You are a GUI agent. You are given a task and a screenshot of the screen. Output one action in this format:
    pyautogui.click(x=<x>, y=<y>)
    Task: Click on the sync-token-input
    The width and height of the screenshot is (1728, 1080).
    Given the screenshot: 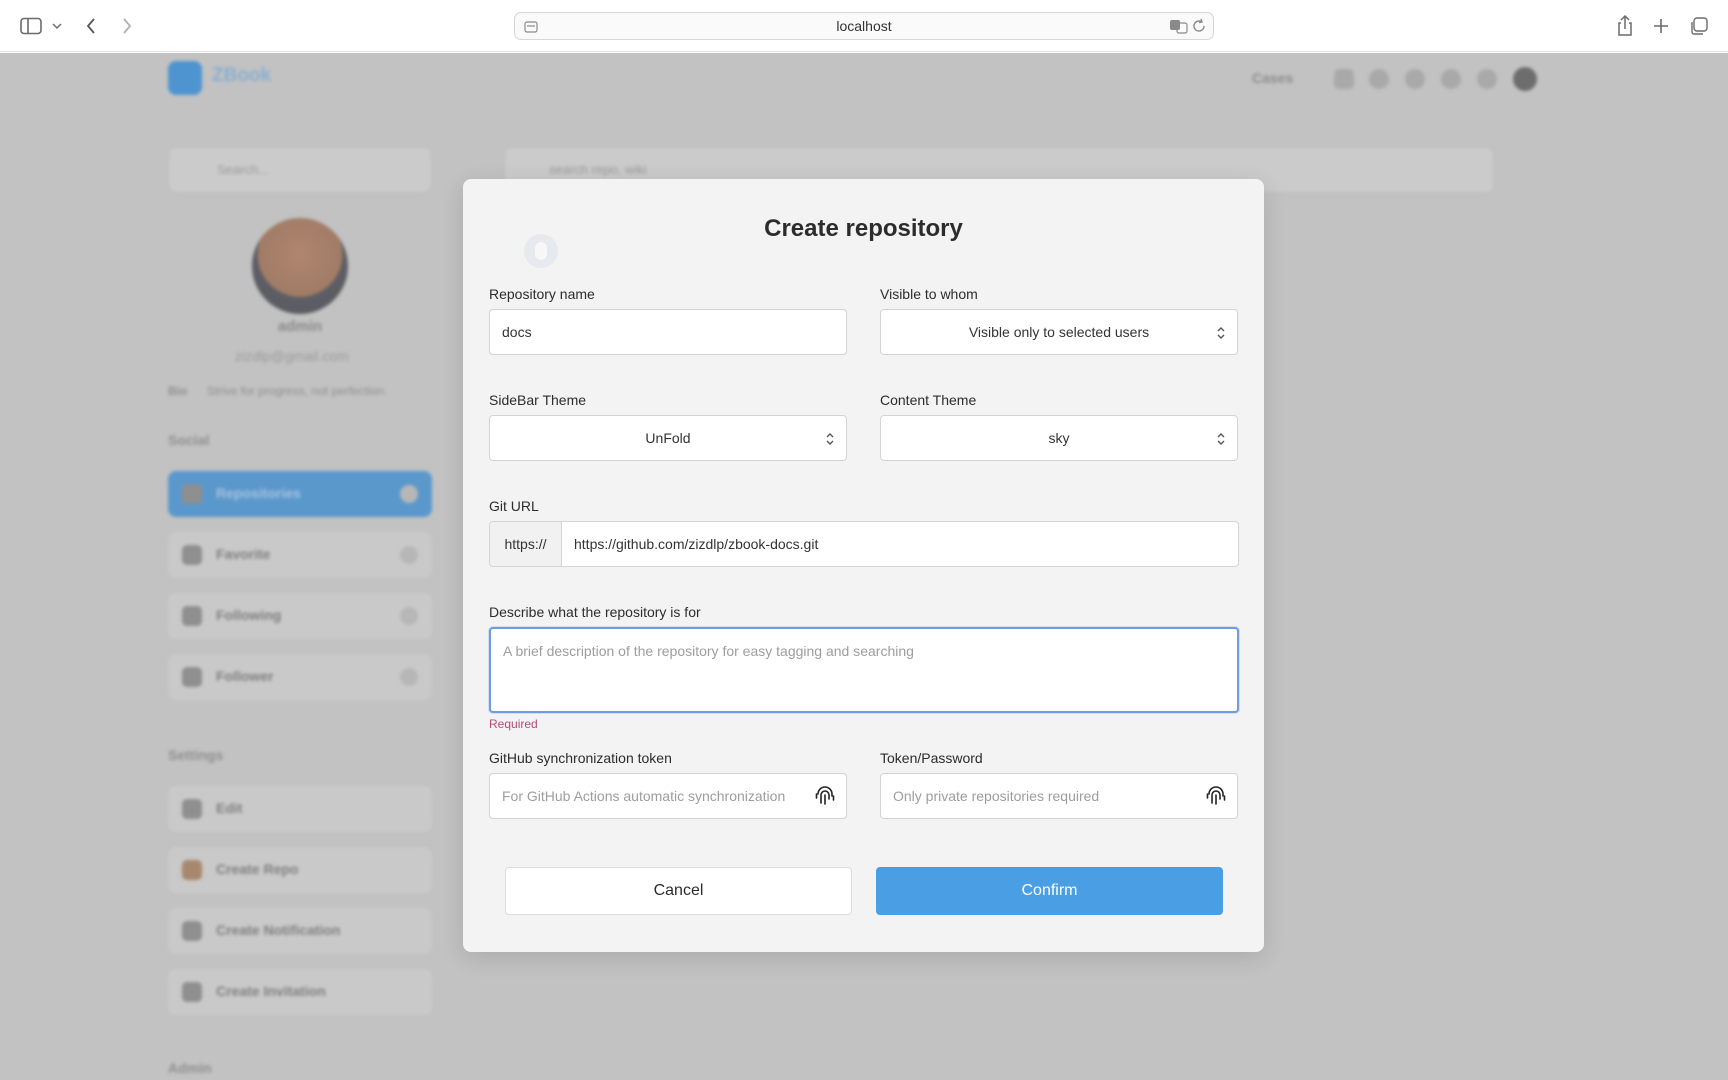 What is the action you would take?
    pyautogui.click(x=668, y=796)
    